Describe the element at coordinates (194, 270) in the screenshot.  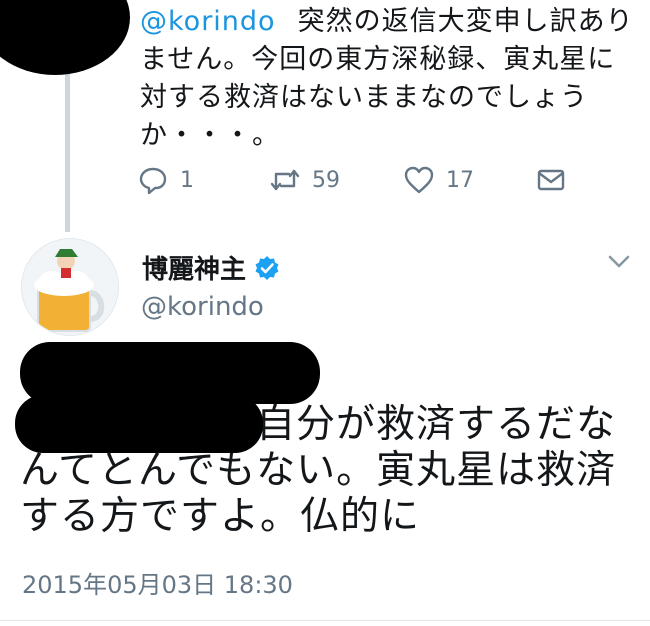
I see `display-name-text: 博麗神主` at that location.